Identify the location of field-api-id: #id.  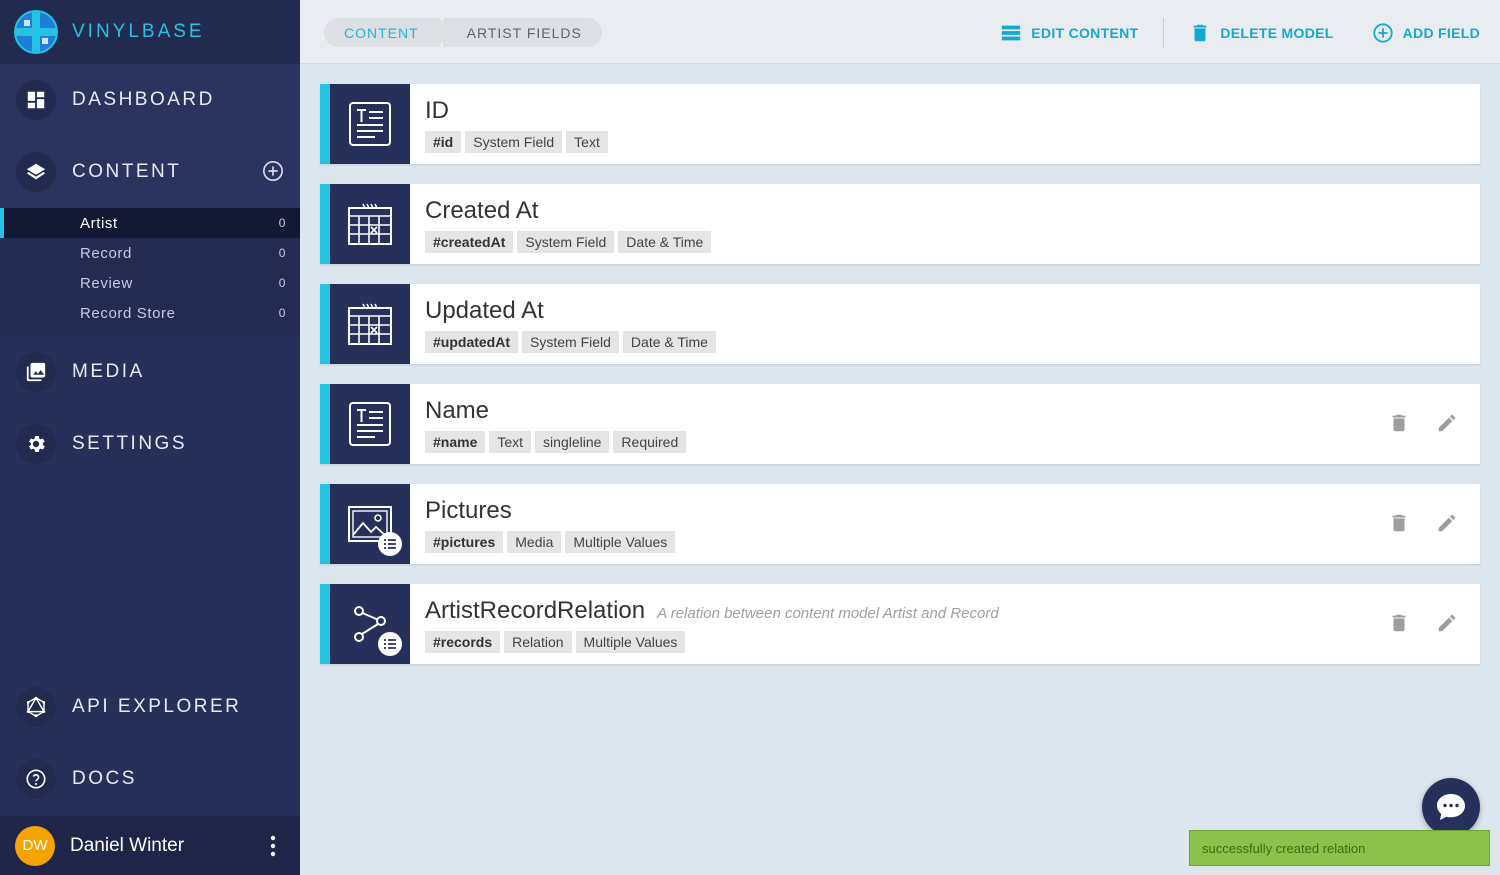
(443, 142).